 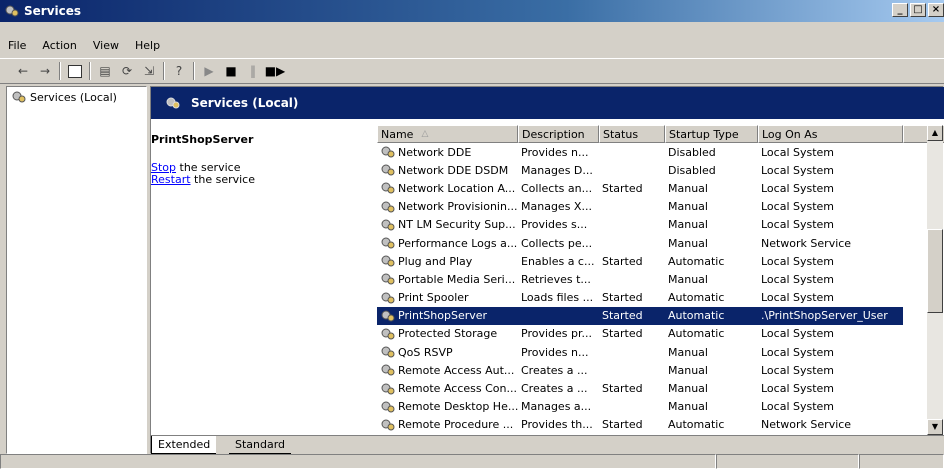 What do you see at coordinates (936, 10) in the screenshot?
I see `close-button: ×` at bounding box center [936, 10].